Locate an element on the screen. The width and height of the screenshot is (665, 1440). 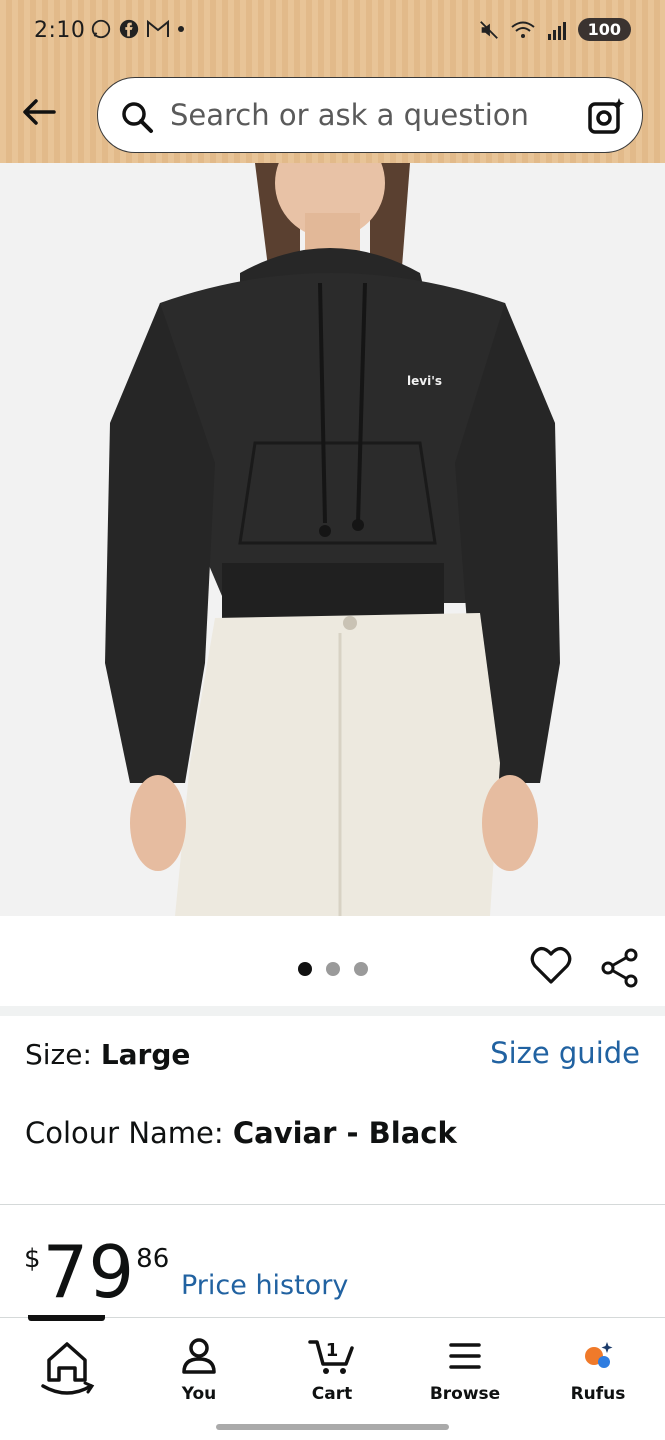
camera-search-icon is located at coordinates (606, 116).